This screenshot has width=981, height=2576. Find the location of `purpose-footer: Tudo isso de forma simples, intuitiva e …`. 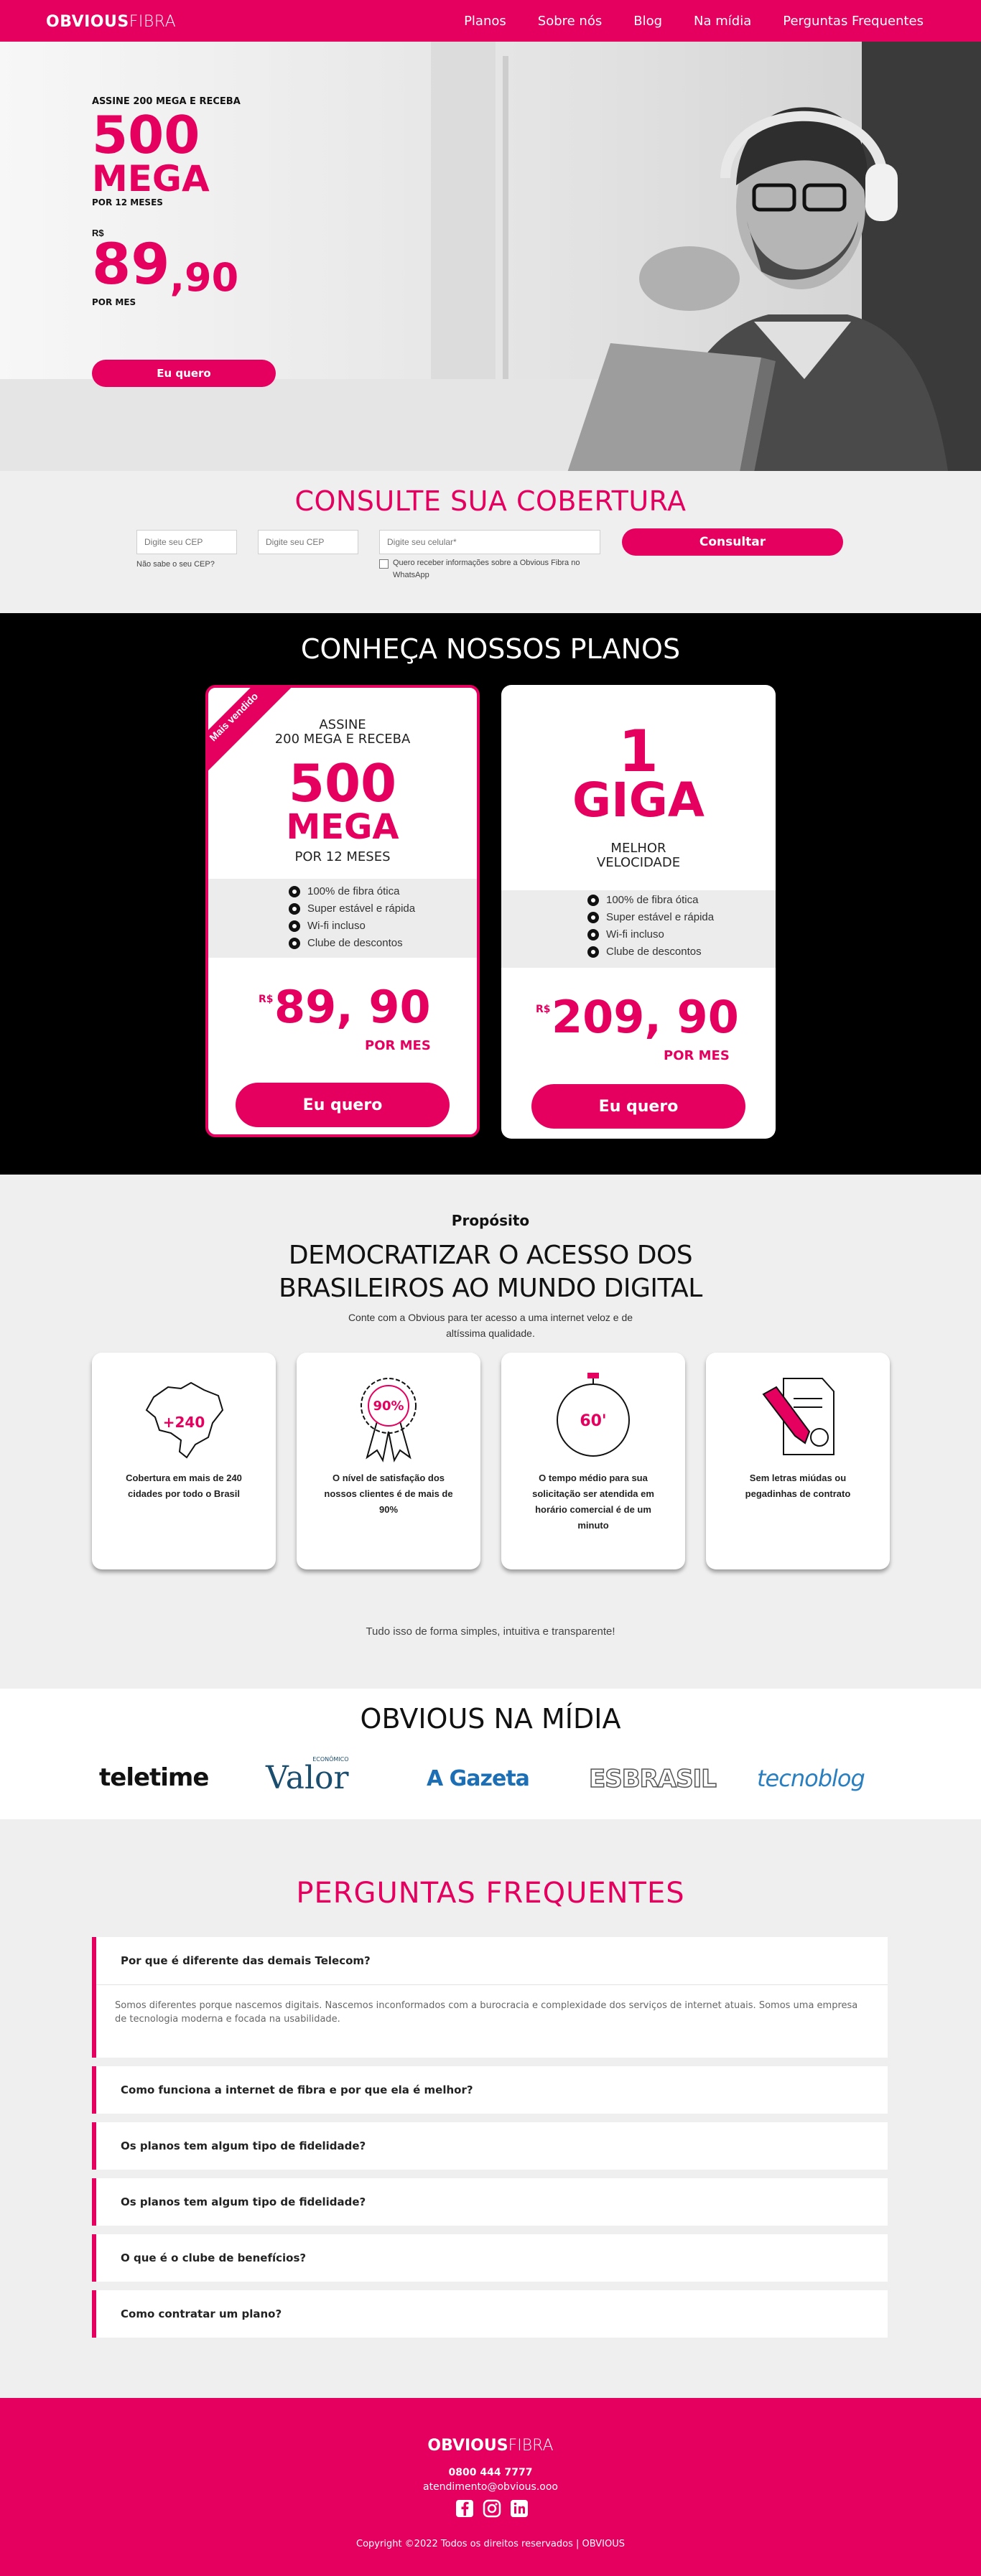

purpose-footer: Tudo isso de forma simples, intuitiva e … is located at coordinates (490, 1631).